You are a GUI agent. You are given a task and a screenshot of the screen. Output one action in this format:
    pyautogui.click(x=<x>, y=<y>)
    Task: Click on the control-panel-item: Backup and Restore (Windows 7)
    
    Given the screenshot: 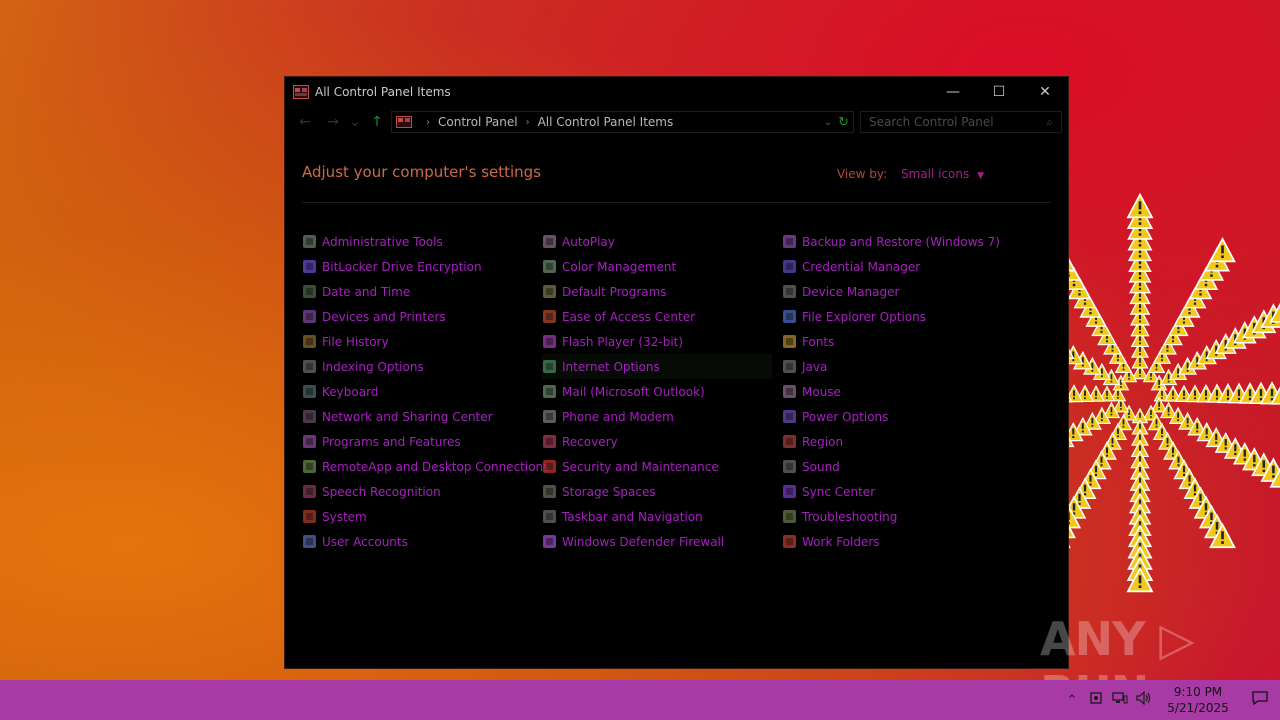 What is the action you would take?
    pyautogui.click(x=902, y=241)
    